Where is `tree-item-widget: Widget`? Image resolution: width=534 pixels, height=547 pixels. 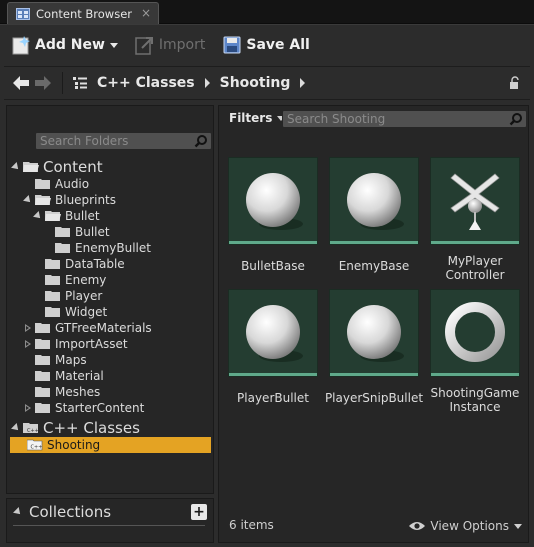 tree-item-widget: Widget is located at coordinates (70, 312).